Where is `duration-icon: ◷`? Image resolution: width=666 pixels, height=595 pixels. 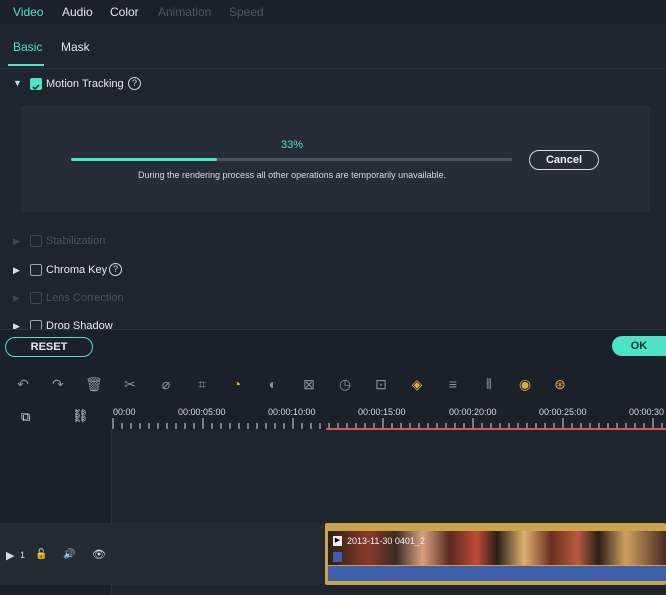
duration-icon: ◷ is located at coordinates (345, 384).